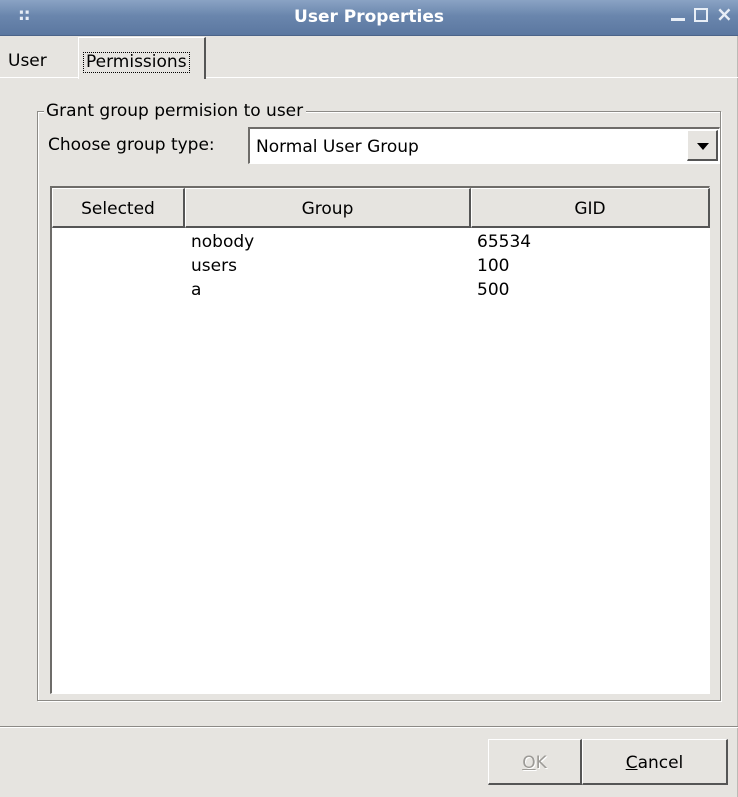 The image size is (738, 797). I want to click on close-icon: ×, so click(724, 14).